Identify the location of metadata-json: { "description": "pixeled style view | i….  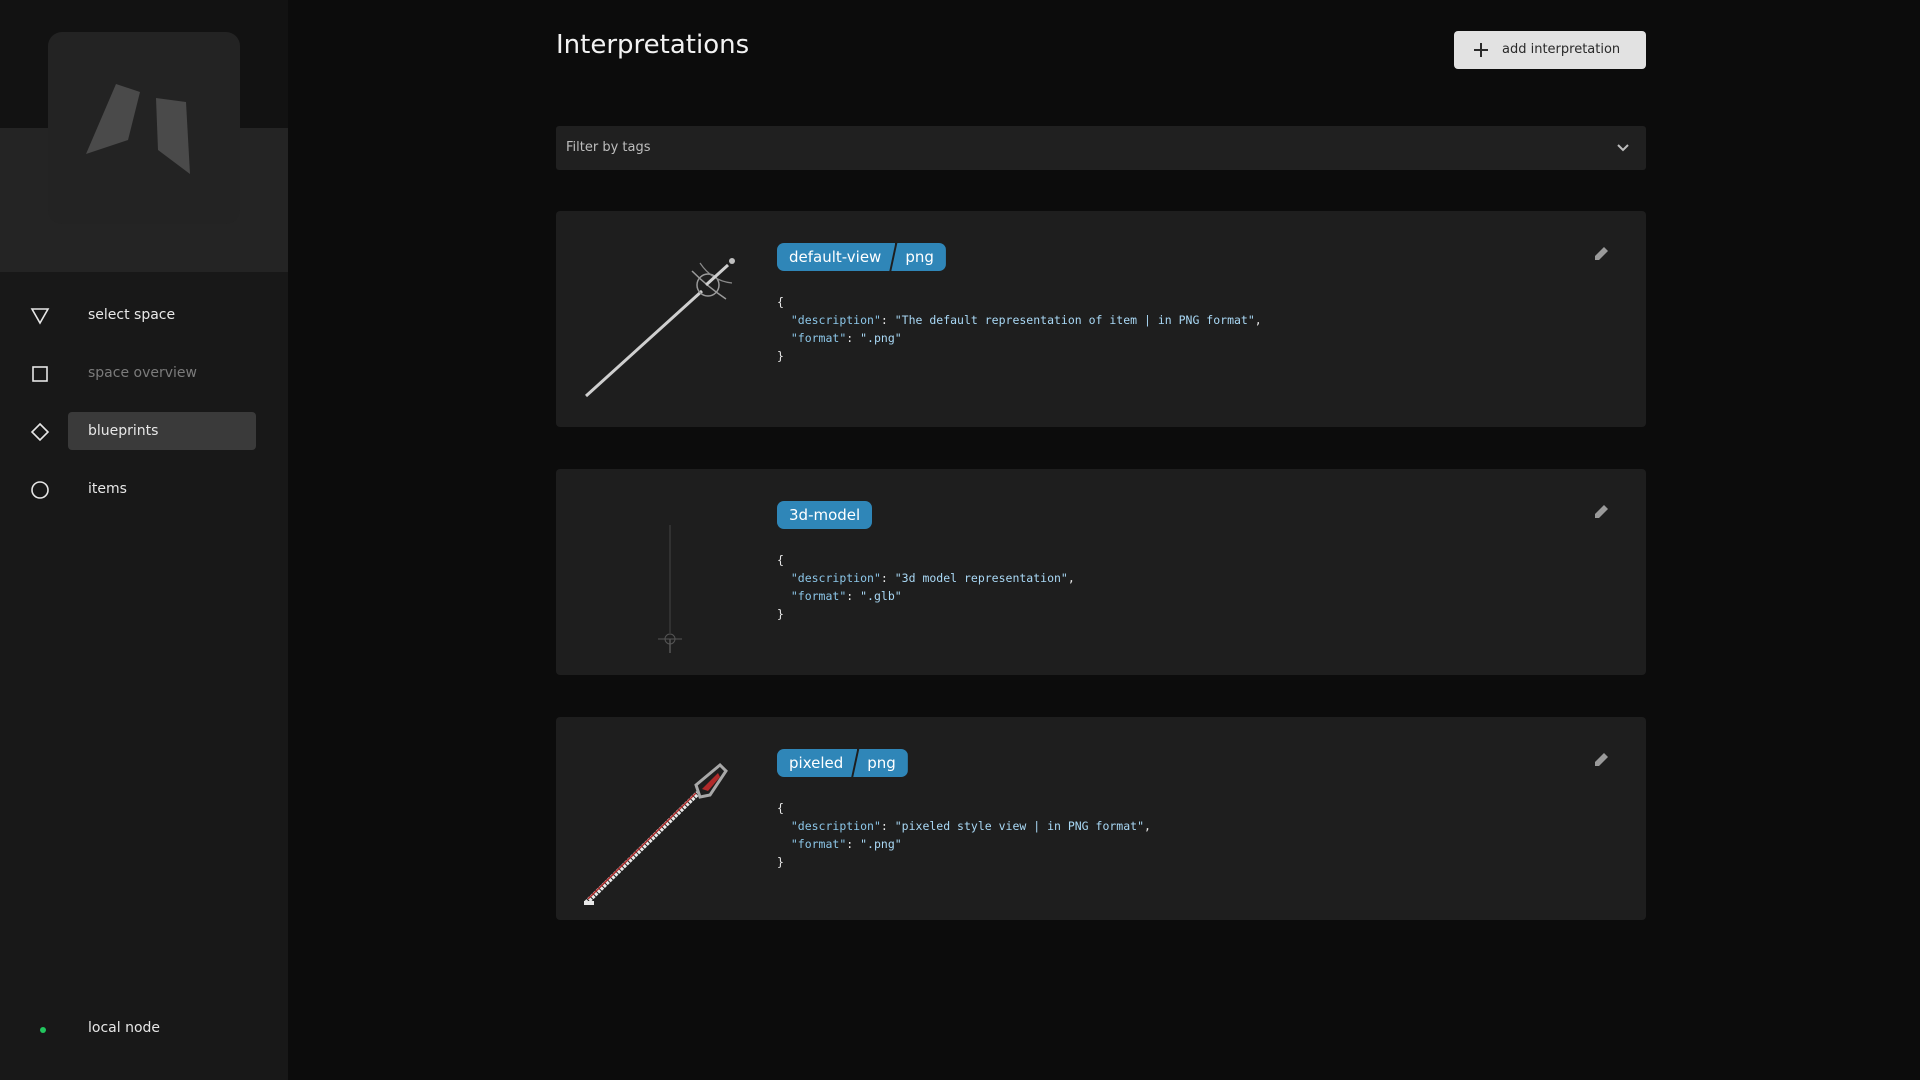
(964, 835).